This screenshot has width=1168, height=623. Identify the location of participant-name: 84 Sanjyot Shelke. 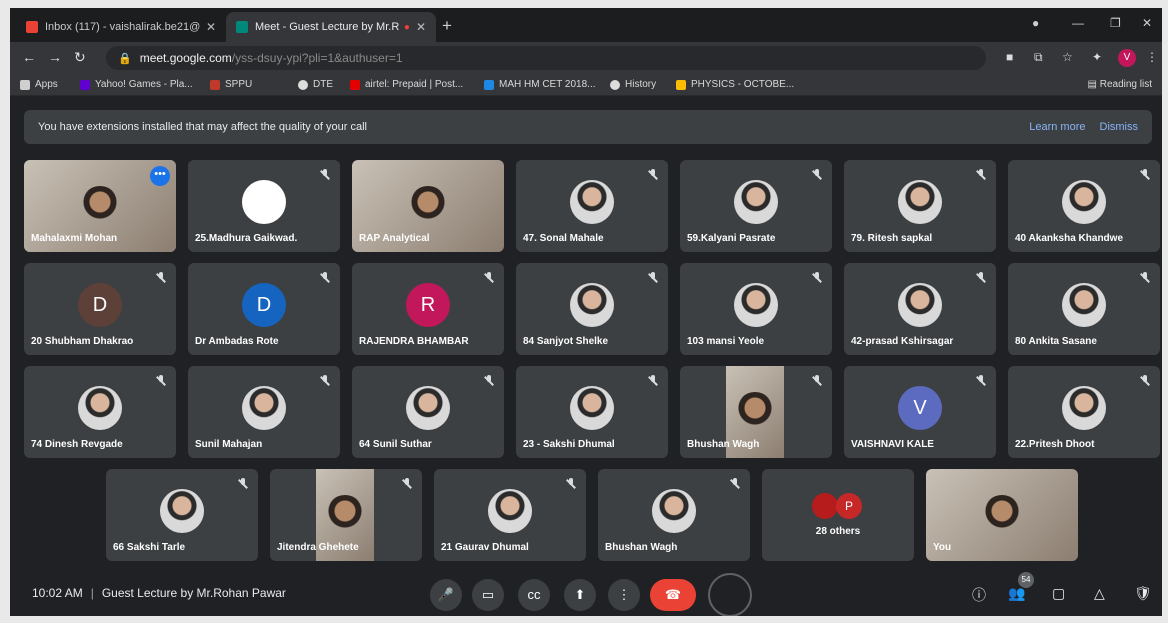
(566, 341).